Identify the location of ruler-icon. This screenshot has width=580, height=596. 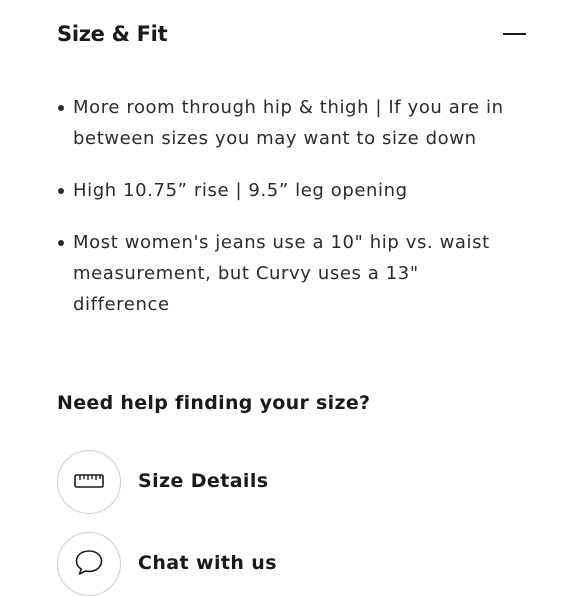
(89, 482).